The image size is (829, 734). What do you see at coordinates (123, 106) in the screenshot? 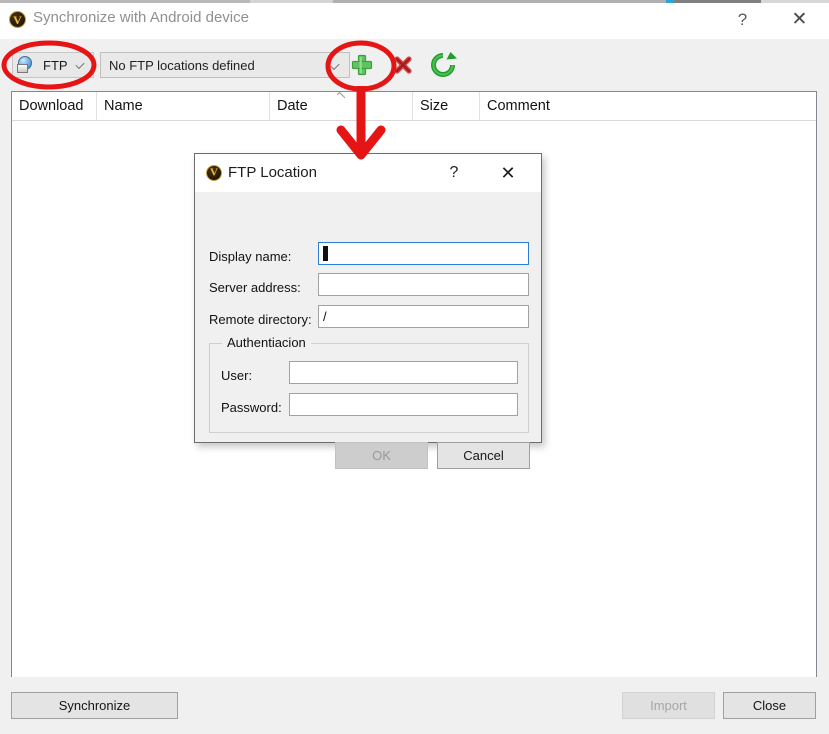
I see `column-label: Name` at bounding box center [123, 106].